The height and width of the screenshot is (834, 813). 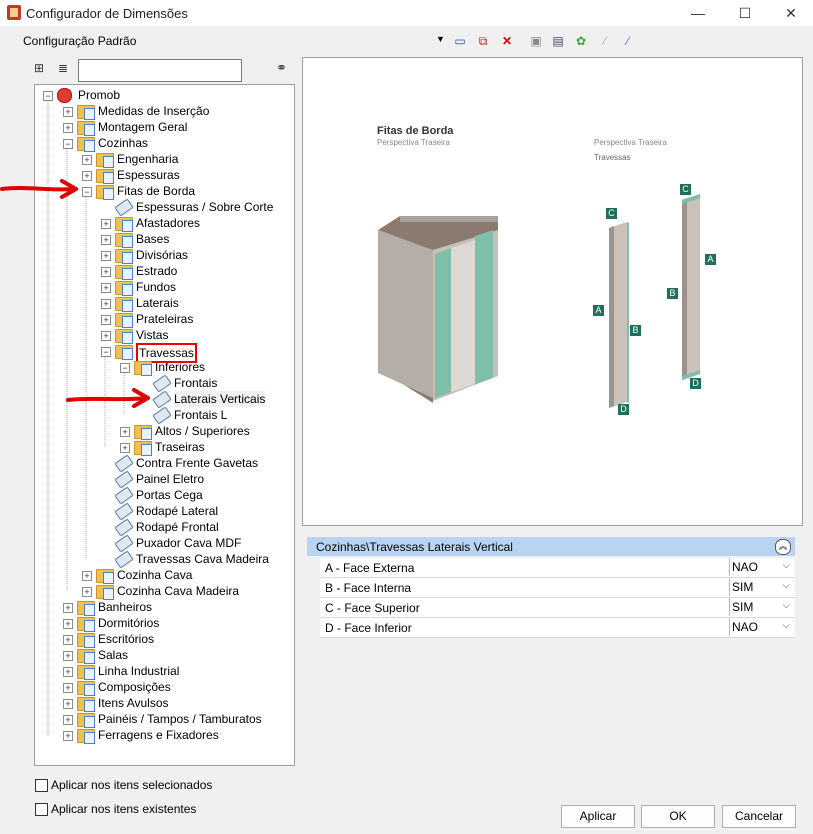 I want to click on settings-check-icon: ✿, so click(x=581, y=41).